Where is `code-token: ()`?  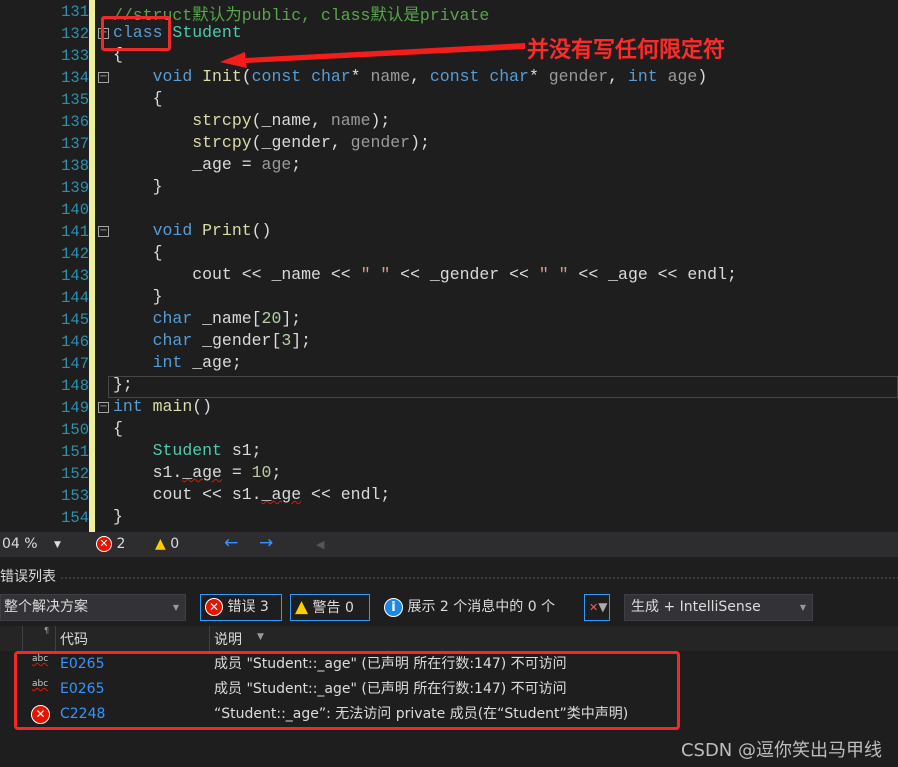
code-token: () is located at coordinates (202, 406).